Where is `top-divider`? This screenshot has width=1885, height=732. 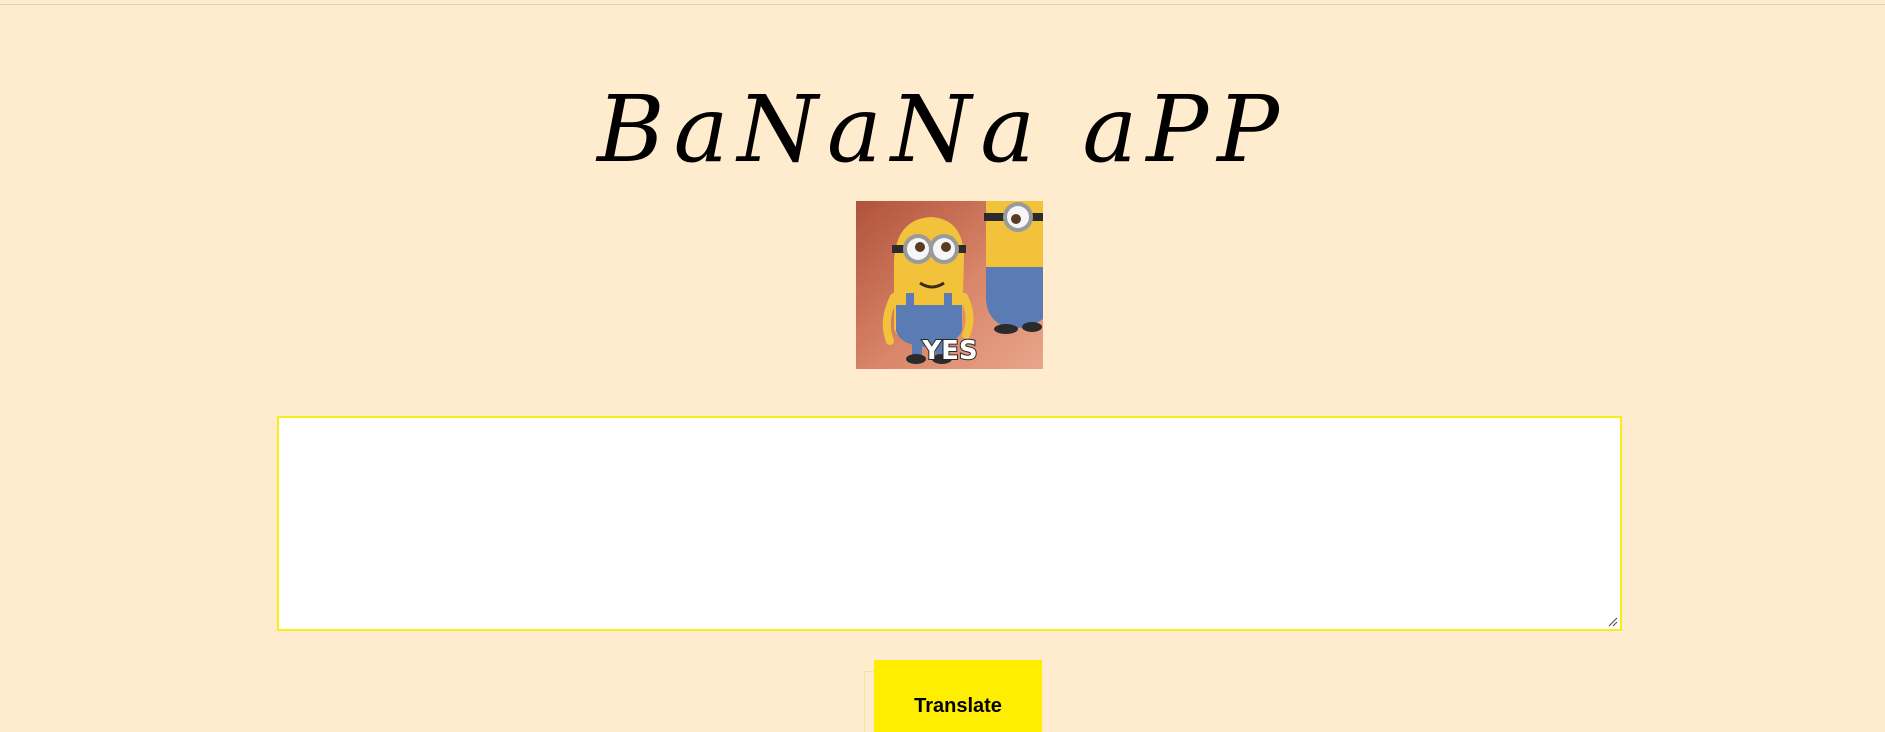 top-divider is located at coordinates (942, 4).